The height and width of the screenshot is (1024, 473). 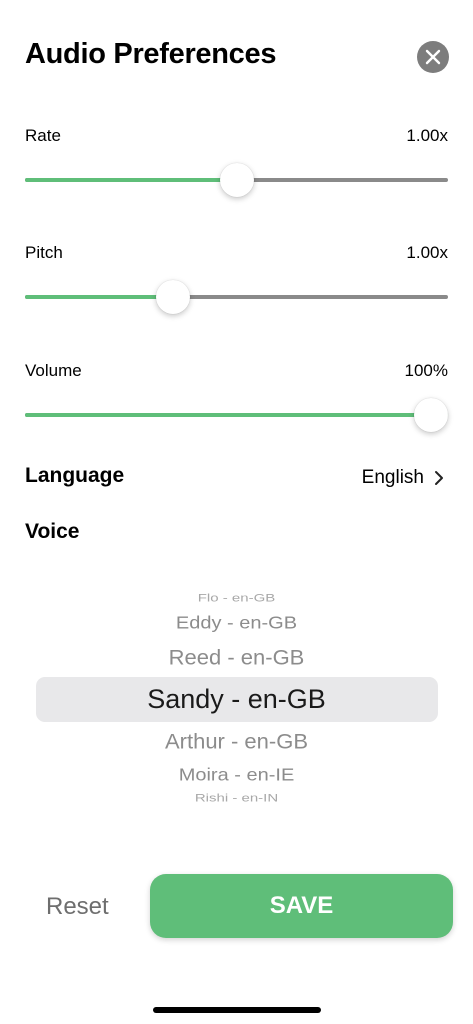 What do you see at coordinates (99, 297) in the screenshot?
I see `pitch-slider-fill` at bounding box center [99, 297].